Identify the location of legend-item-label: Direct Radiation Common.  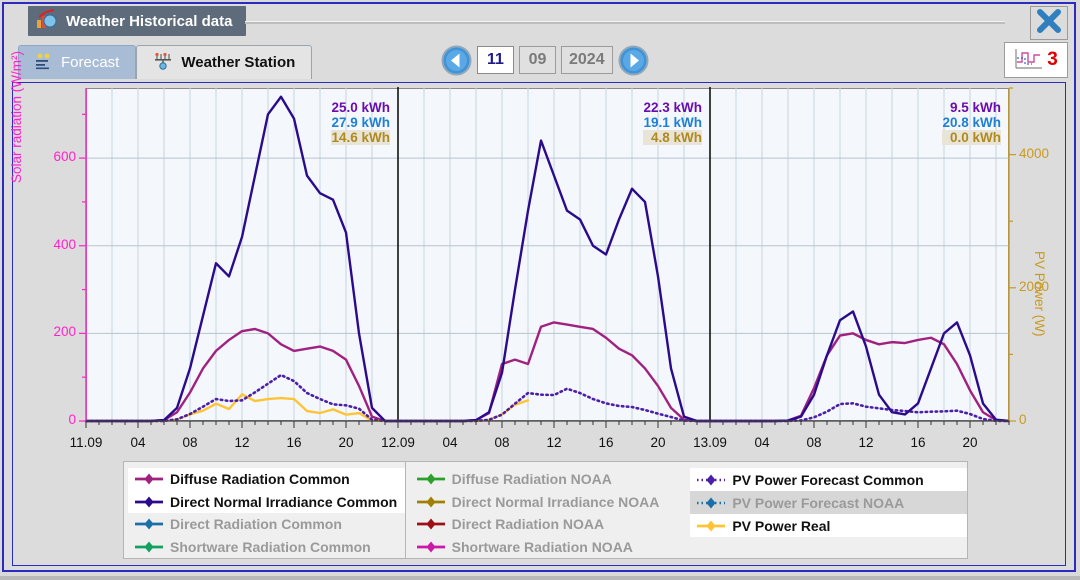
(256, 524).